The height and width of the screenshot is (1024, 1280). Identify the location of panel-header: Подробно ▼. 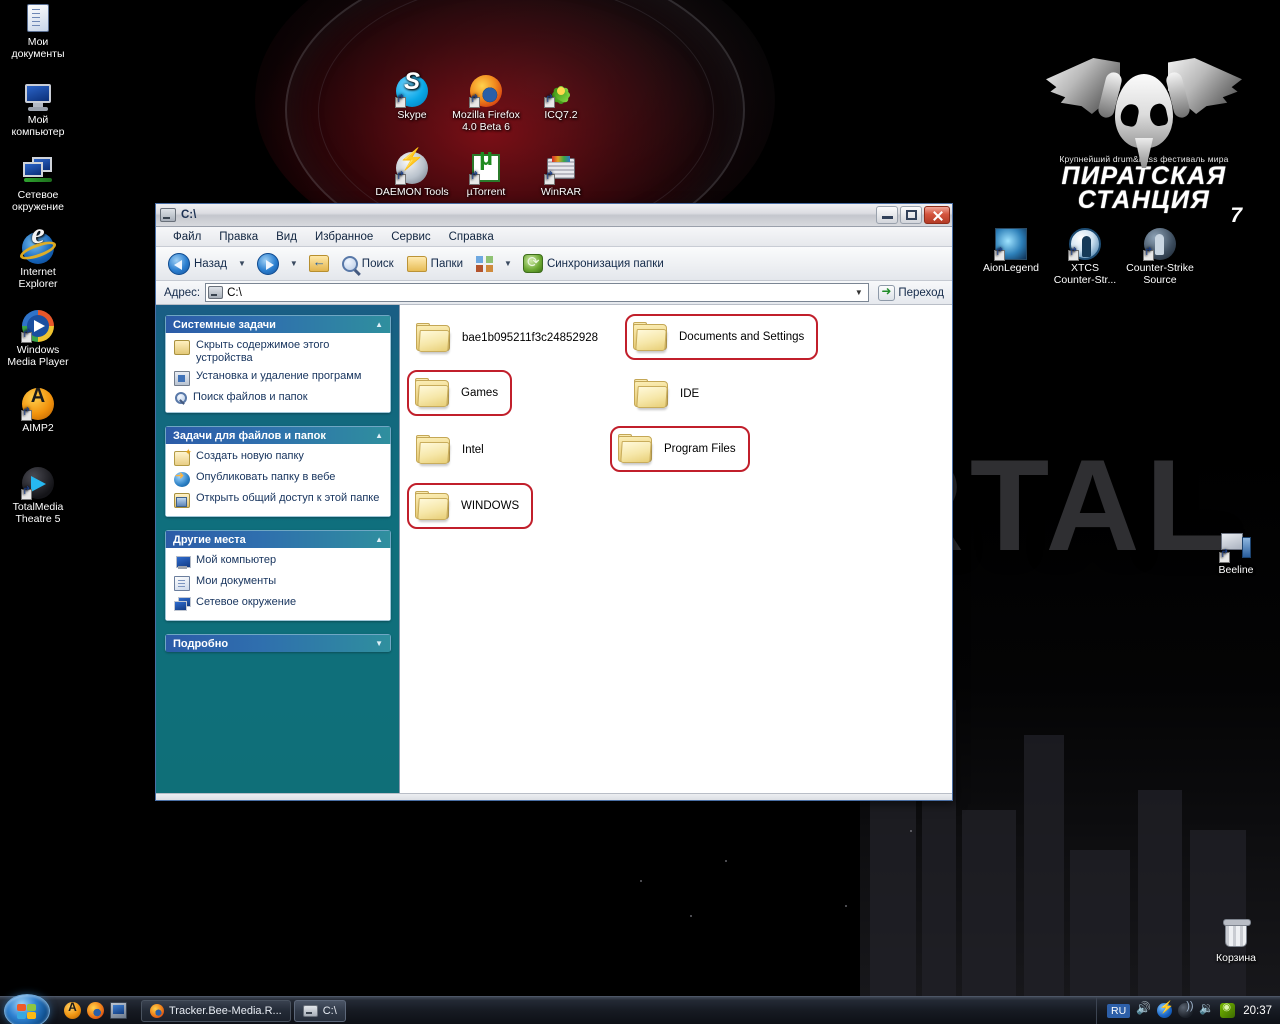
(278, 643).